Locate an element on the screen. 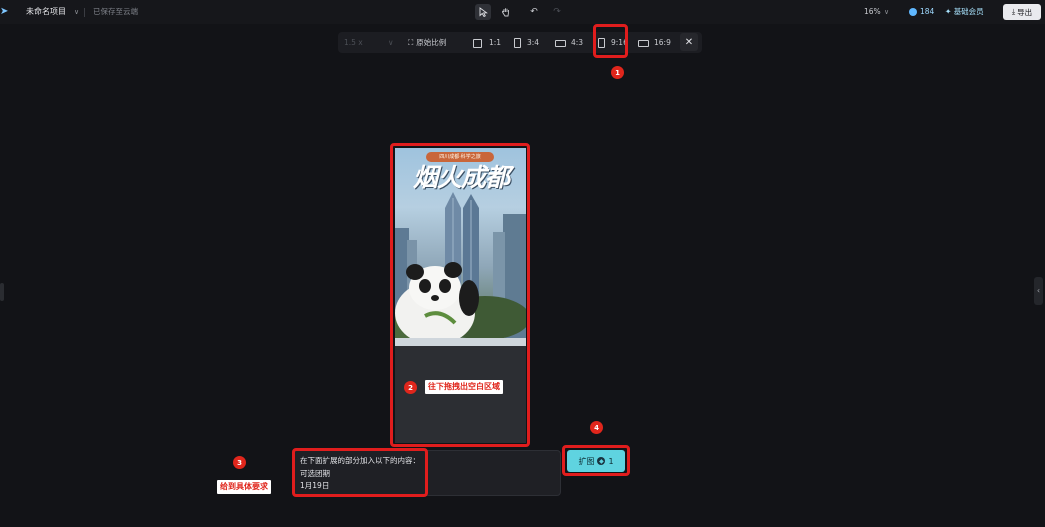  membership-label: 基础会员 is located at coordinates (968, 11).